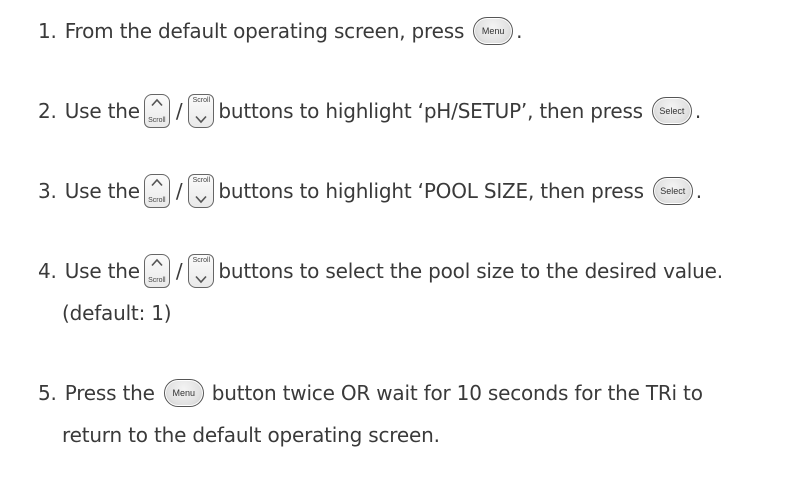 The image size is (787, 494). What do you see at coordinates (47, 31) in the screenshot?
I see `step-number: 1.` at bounding box center [47, 31].